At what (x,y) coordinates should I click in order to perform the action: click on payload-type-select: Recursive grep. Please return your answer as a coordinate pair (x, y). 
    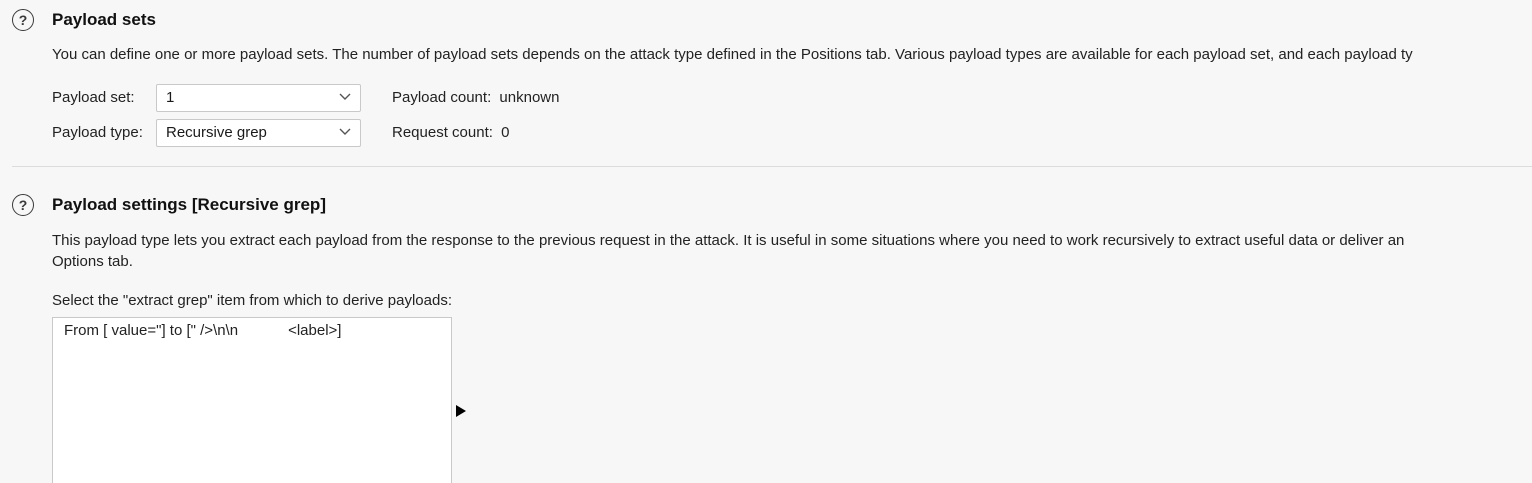
    Looking at the image, I should click on (258, 133).